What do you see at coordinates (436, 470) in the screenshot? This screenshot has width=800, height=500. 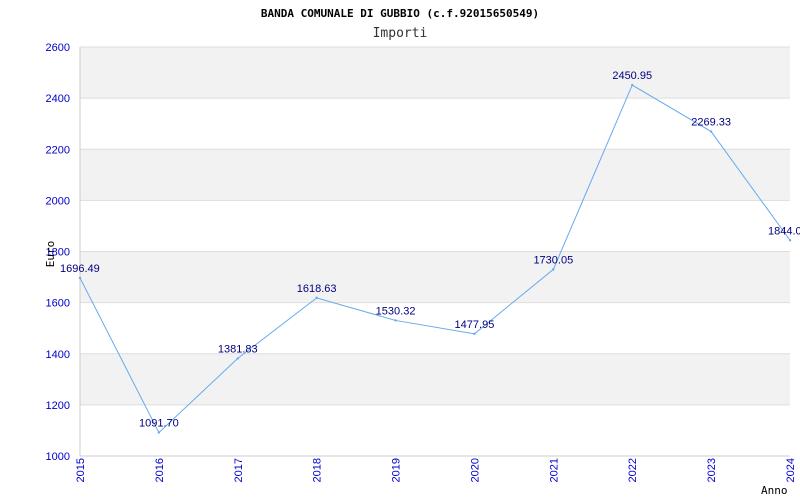 I see `x-tick-labels: 2015 2016 2017 2018 2019 2020 2021 2022 2023 2024` at bounding box center [436, 470].